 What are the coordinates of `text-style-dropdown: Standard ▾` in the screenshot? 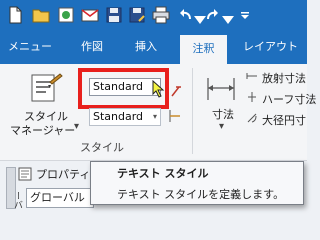 It's located at (125, 87).